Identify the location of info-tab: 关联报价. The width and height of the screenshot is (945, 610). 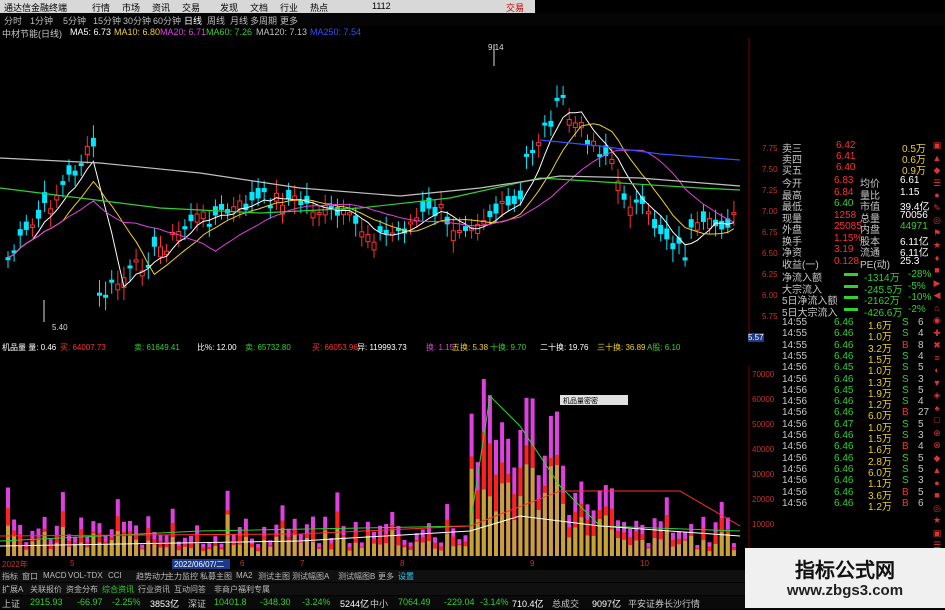
(46, 589).